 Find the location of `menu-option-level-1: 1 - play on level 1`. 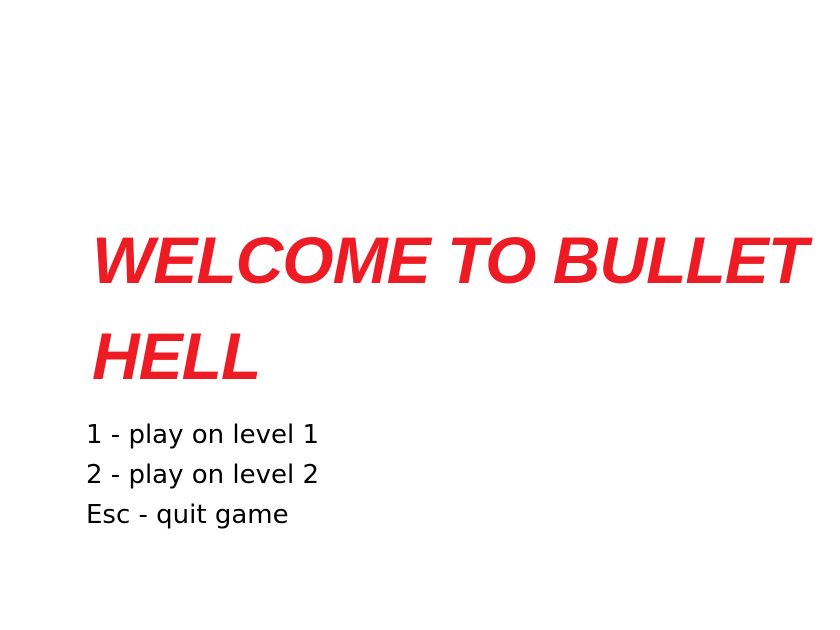

menu-option-level-1: 1 - play on level 1 is located at coordinates (202, 435).